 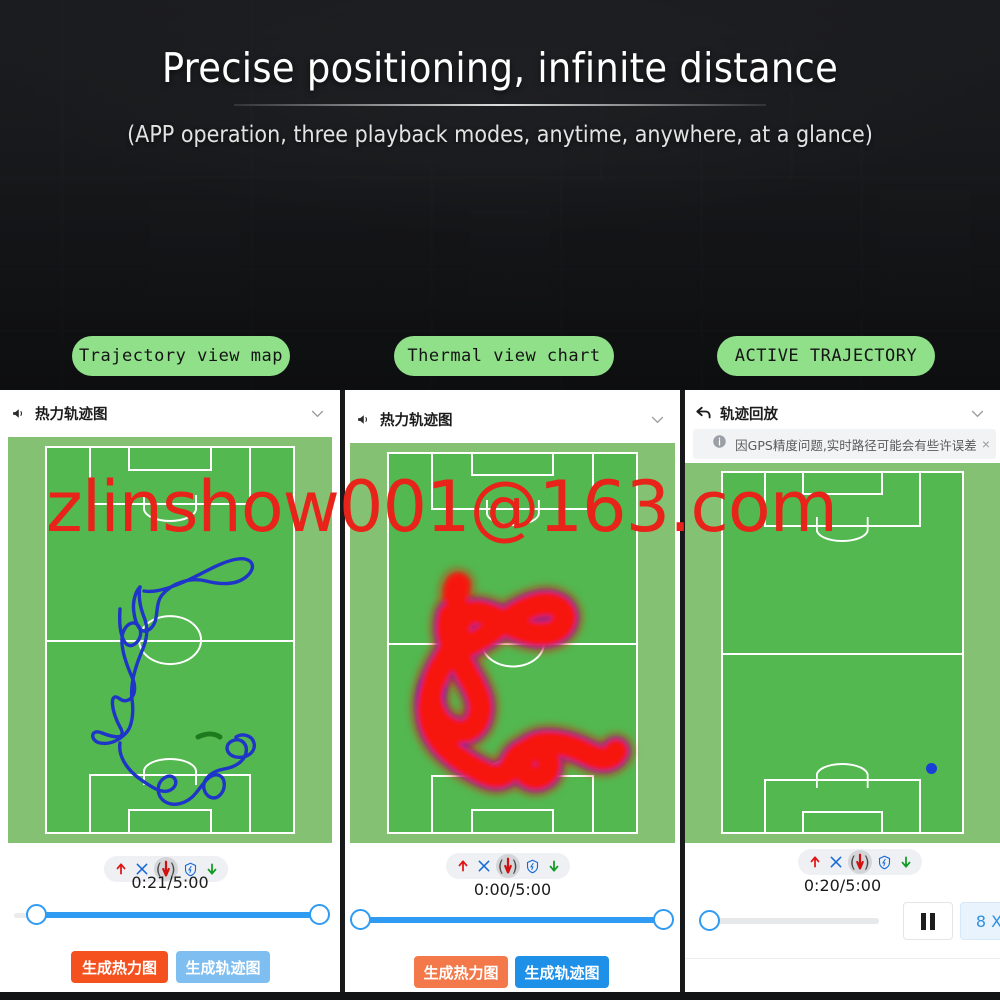 I want to click on tab-thermal-view-chart: Thermal view chart, so click(x=504, y=356).